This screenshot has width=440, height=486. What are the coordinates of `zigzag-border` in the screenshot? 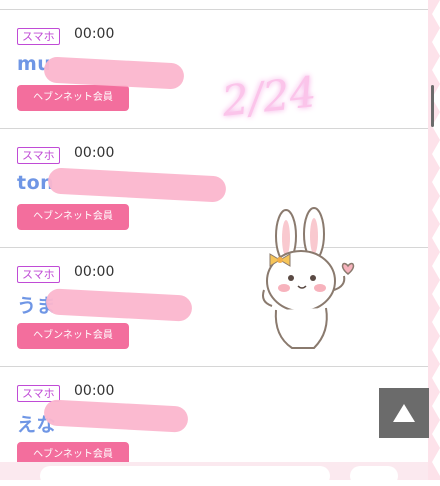 It's located at (434, 240).